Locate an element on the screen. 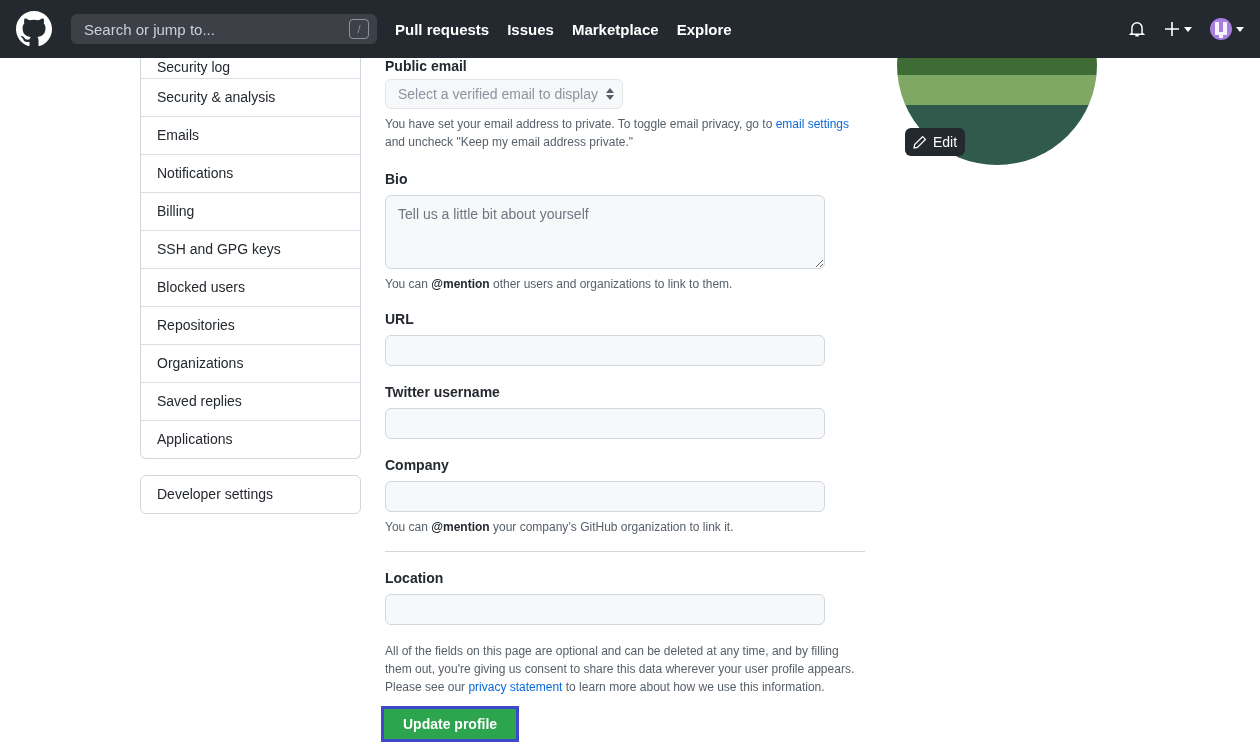 This screenshot has height=753, width=1260. menu-item: Saved replies is located at coordinates (250, 401).